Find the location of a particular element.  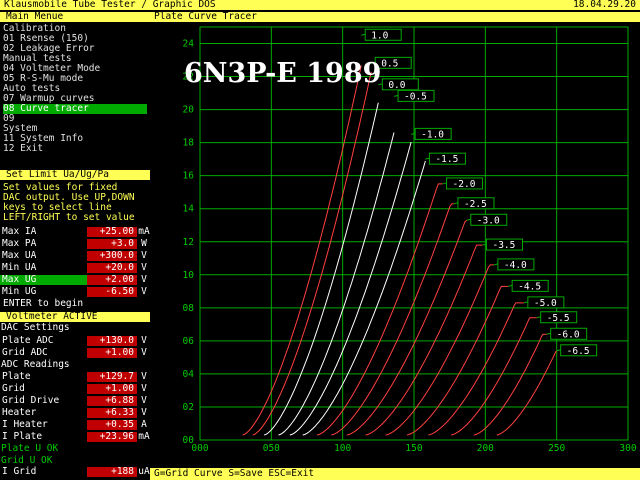

limit-label: Max IA is located at coordinates (44, 232).